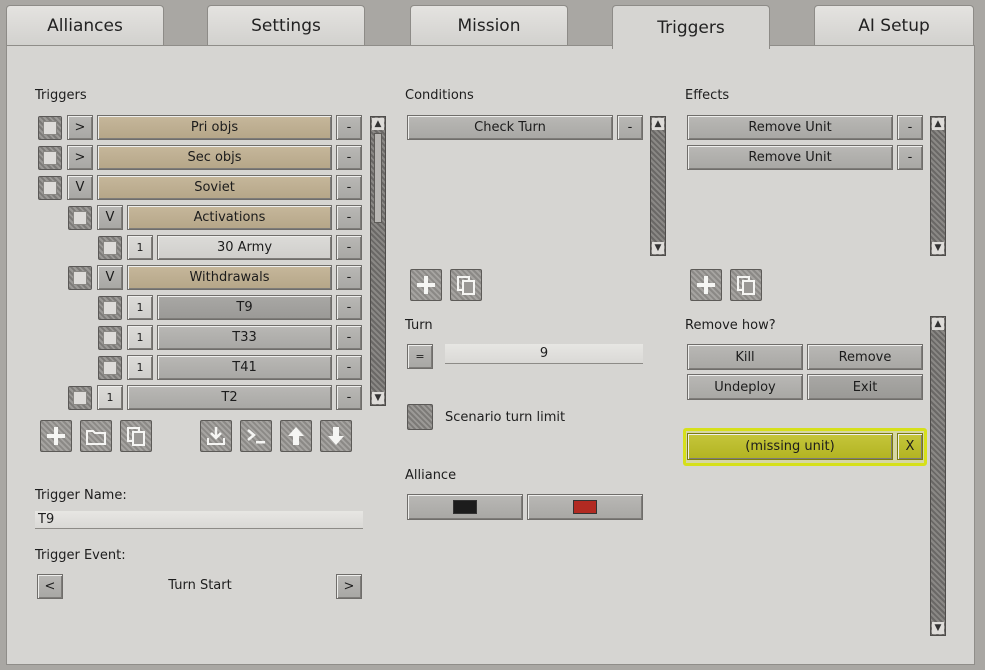 This screenshot has height=670, width=985. I want to click on arrow-down-icon, so click(336, 436).